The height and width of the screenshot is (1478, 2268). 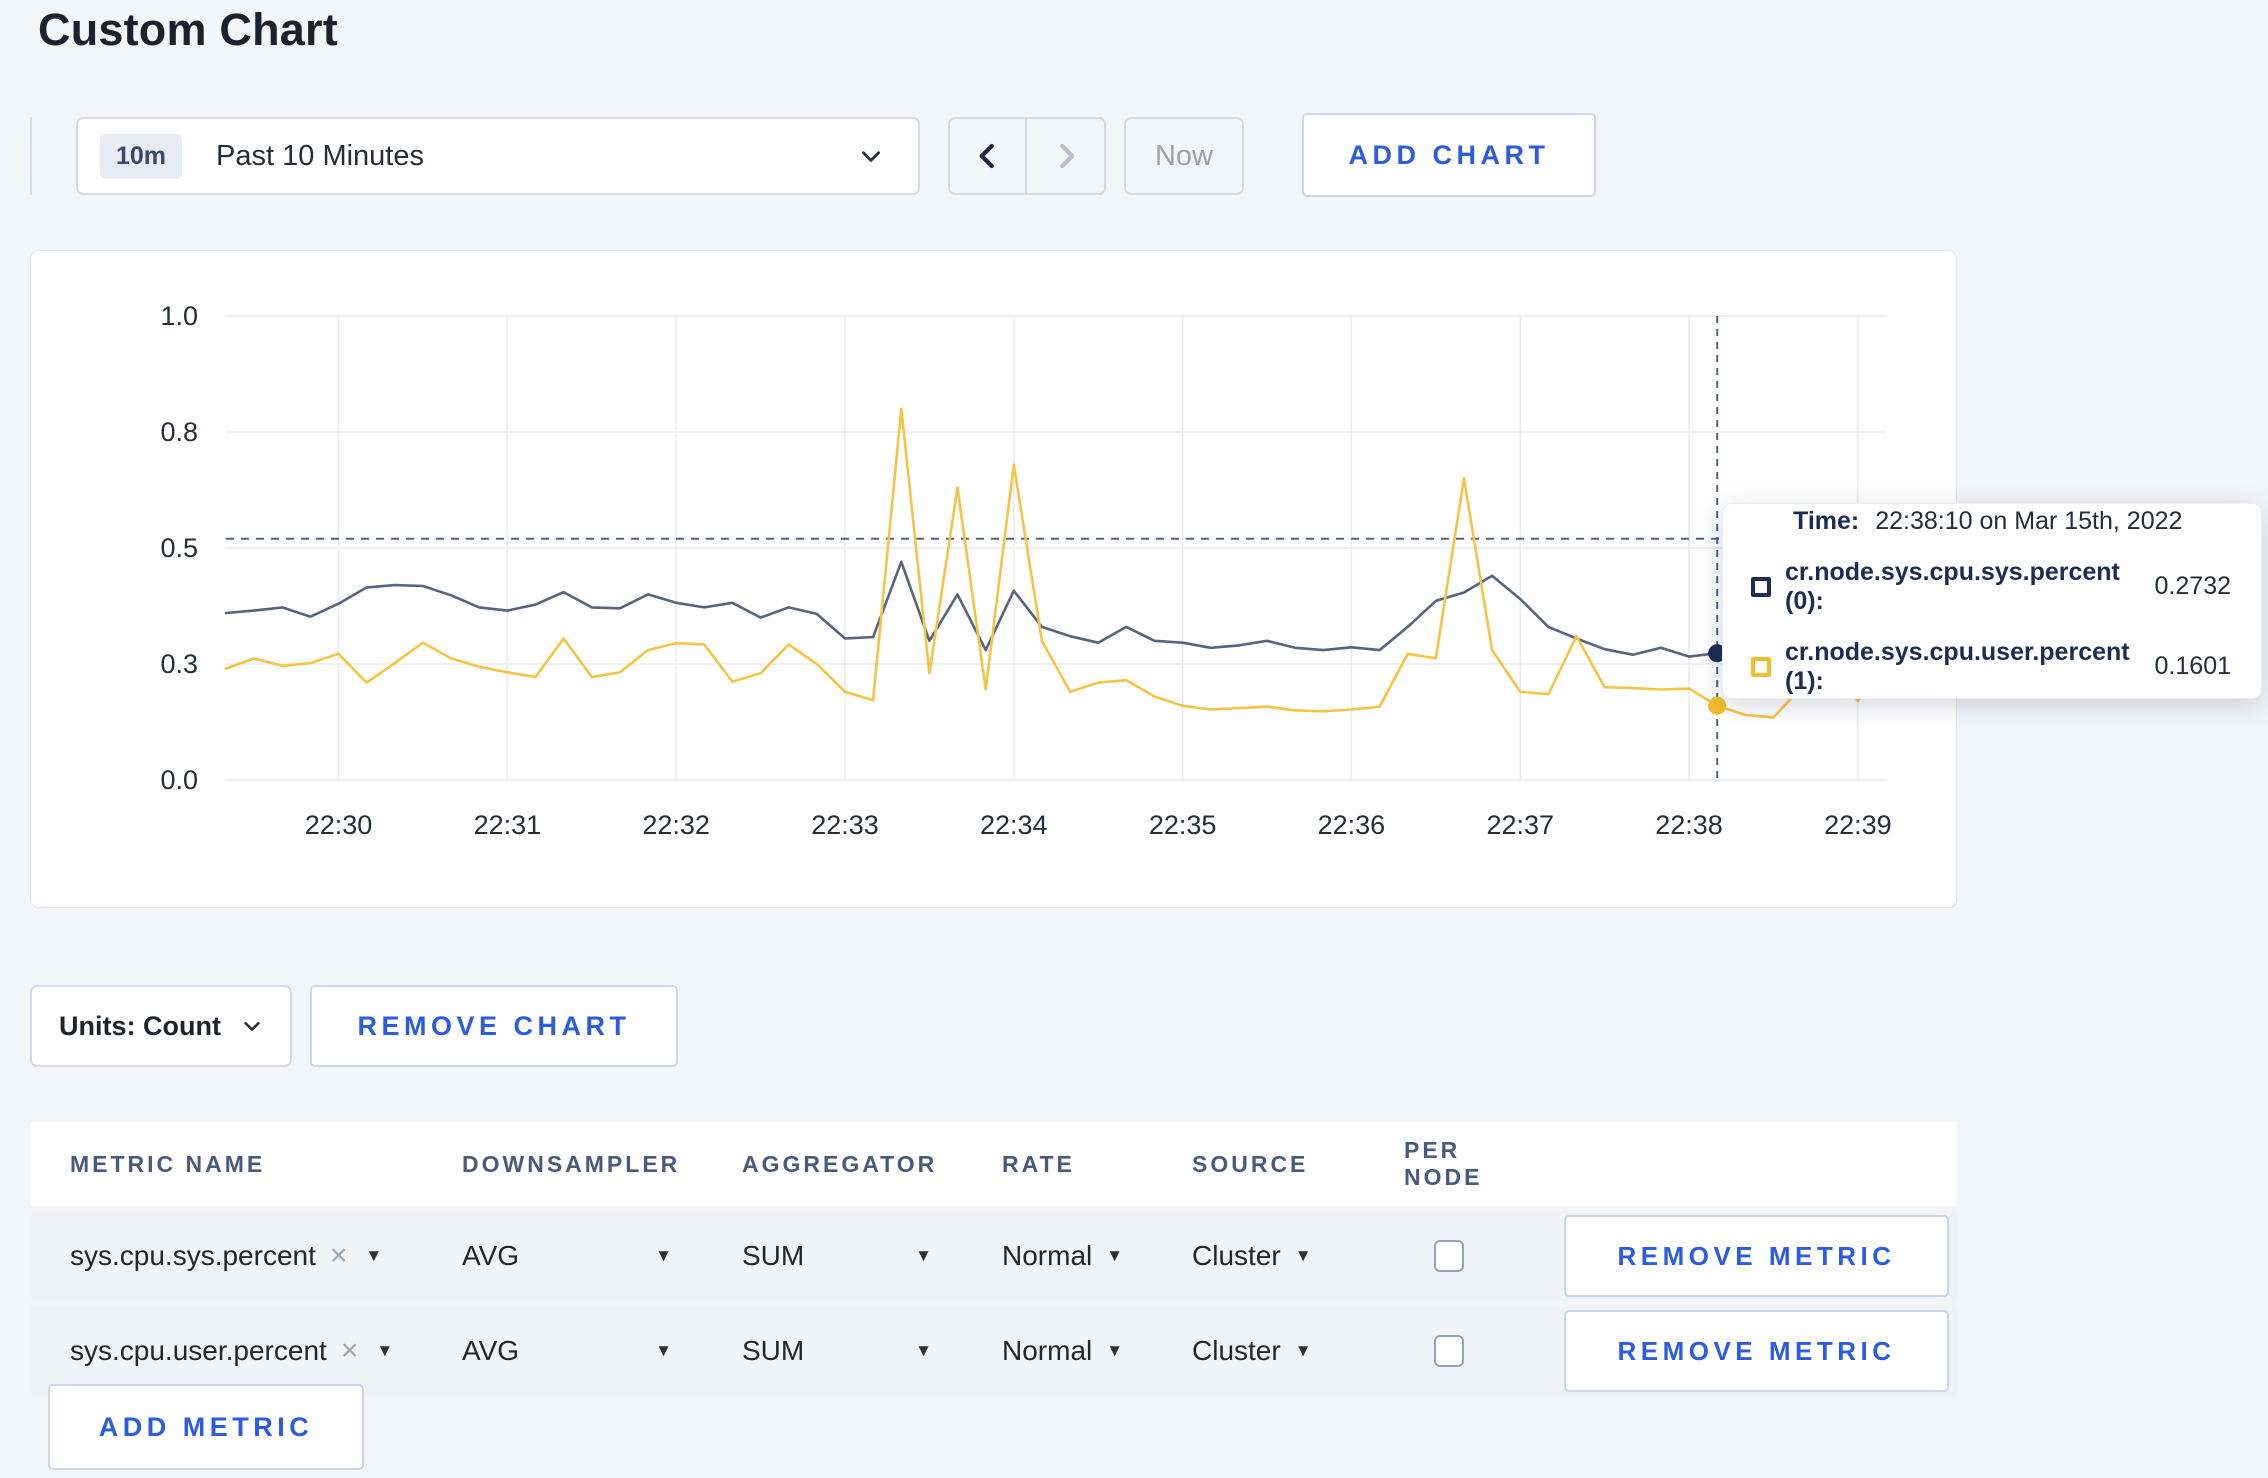 What do you see at coordinates (1038, 1163) in the screenshot?
I see `col-header-rate: RATE` at bounding box center [1038, 1163].